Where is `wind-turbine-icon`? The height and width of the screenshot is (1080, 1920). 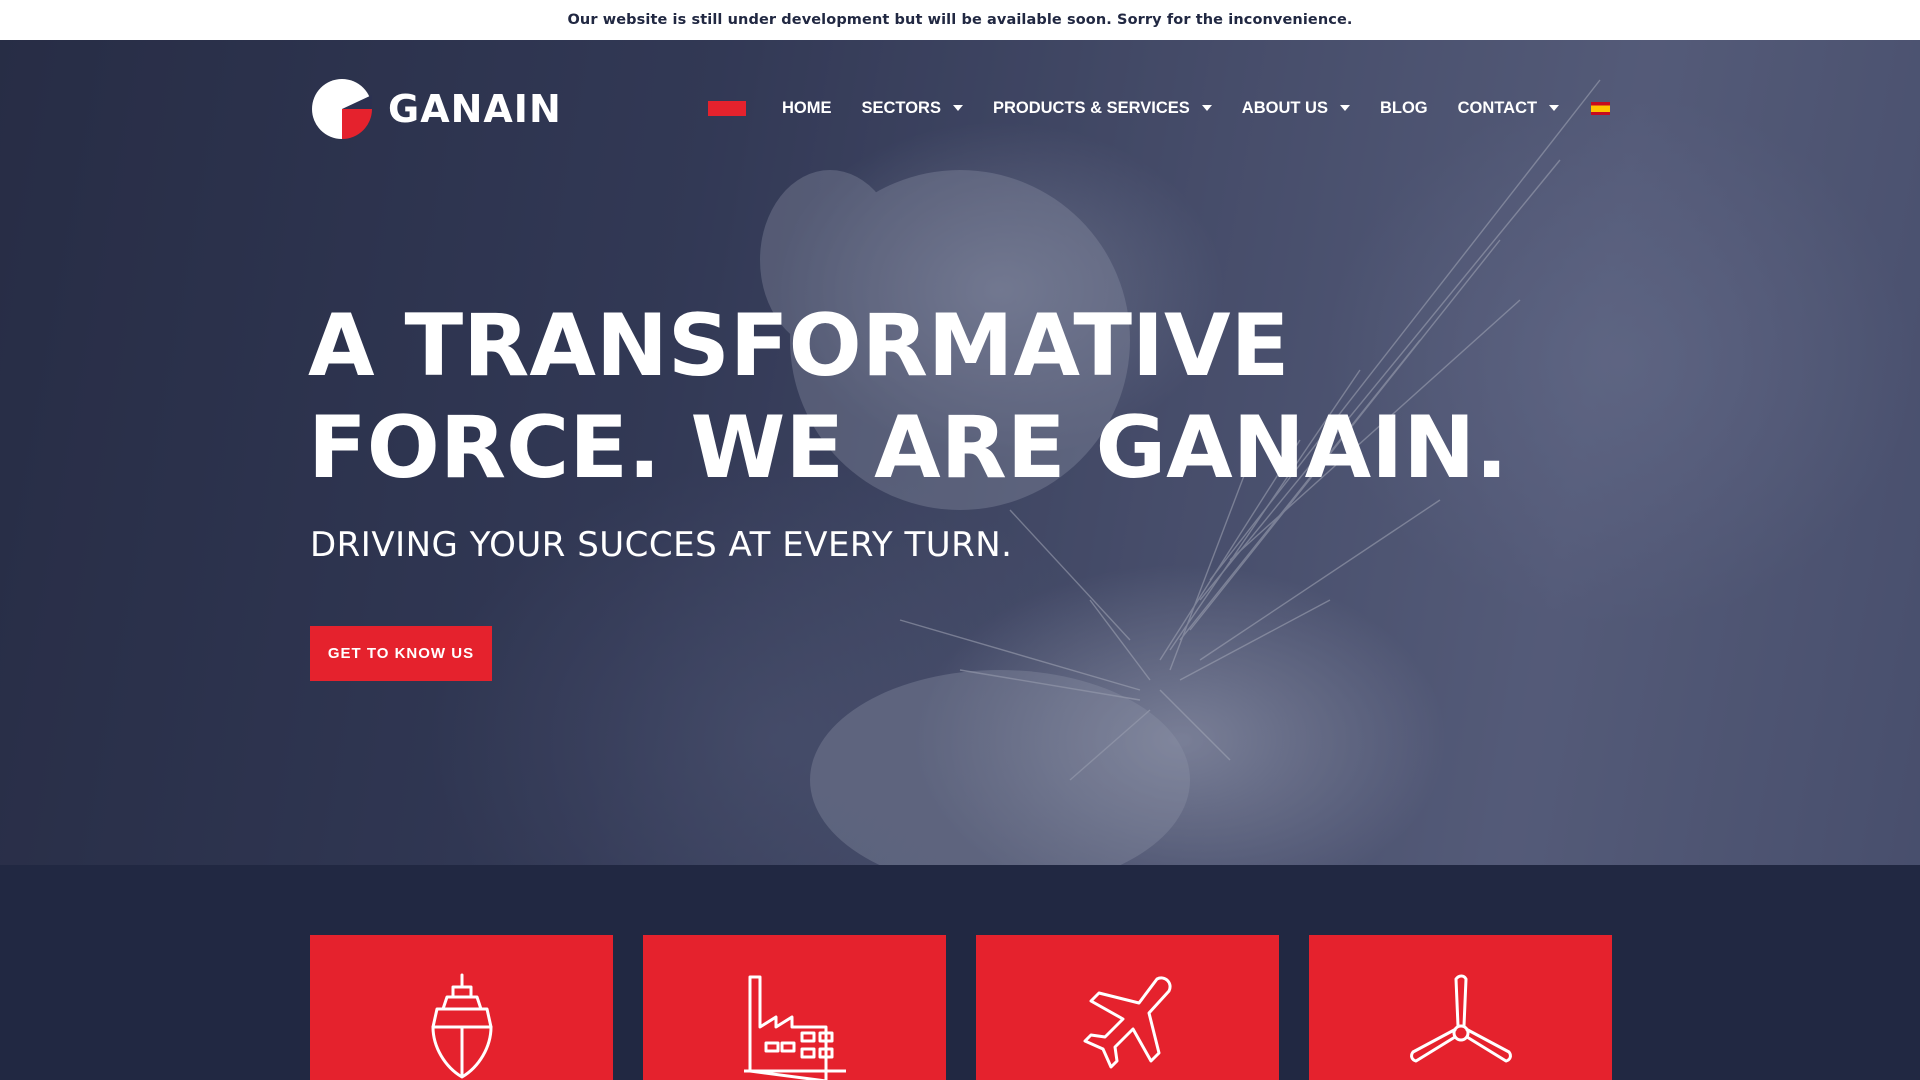 wind-turbine-icon is located at coordinates (1460, 1018).